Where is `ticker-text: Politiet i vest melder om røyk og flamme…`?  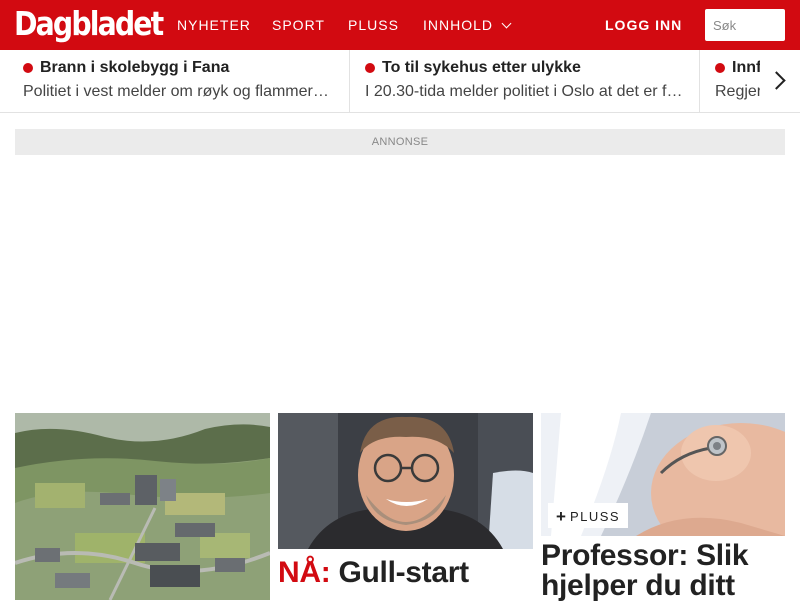 ticker-text: Politiet i vest melder om røyk og flamme… is located at coordinates (178, 91).